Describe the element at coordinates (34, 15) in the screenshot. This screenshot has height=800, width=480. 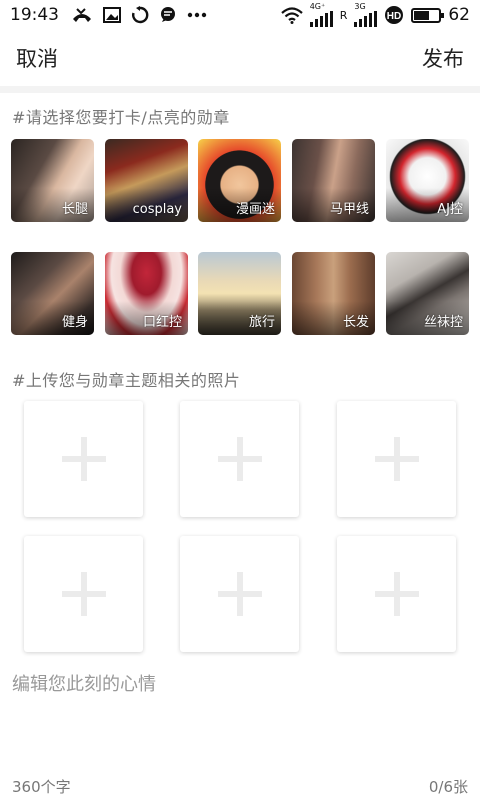
I see `status-time: 19:43` at that location.